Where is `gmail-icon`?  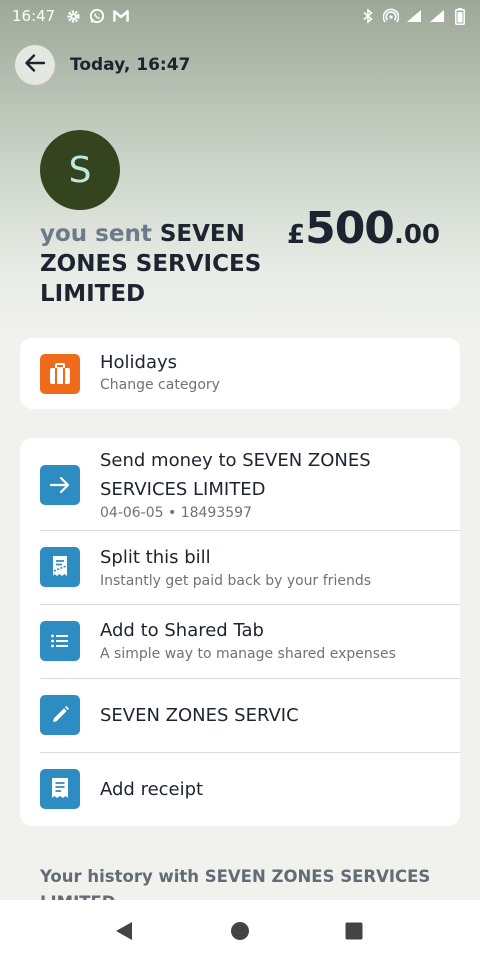
gmail-icon is located at coordinates (121, 16).